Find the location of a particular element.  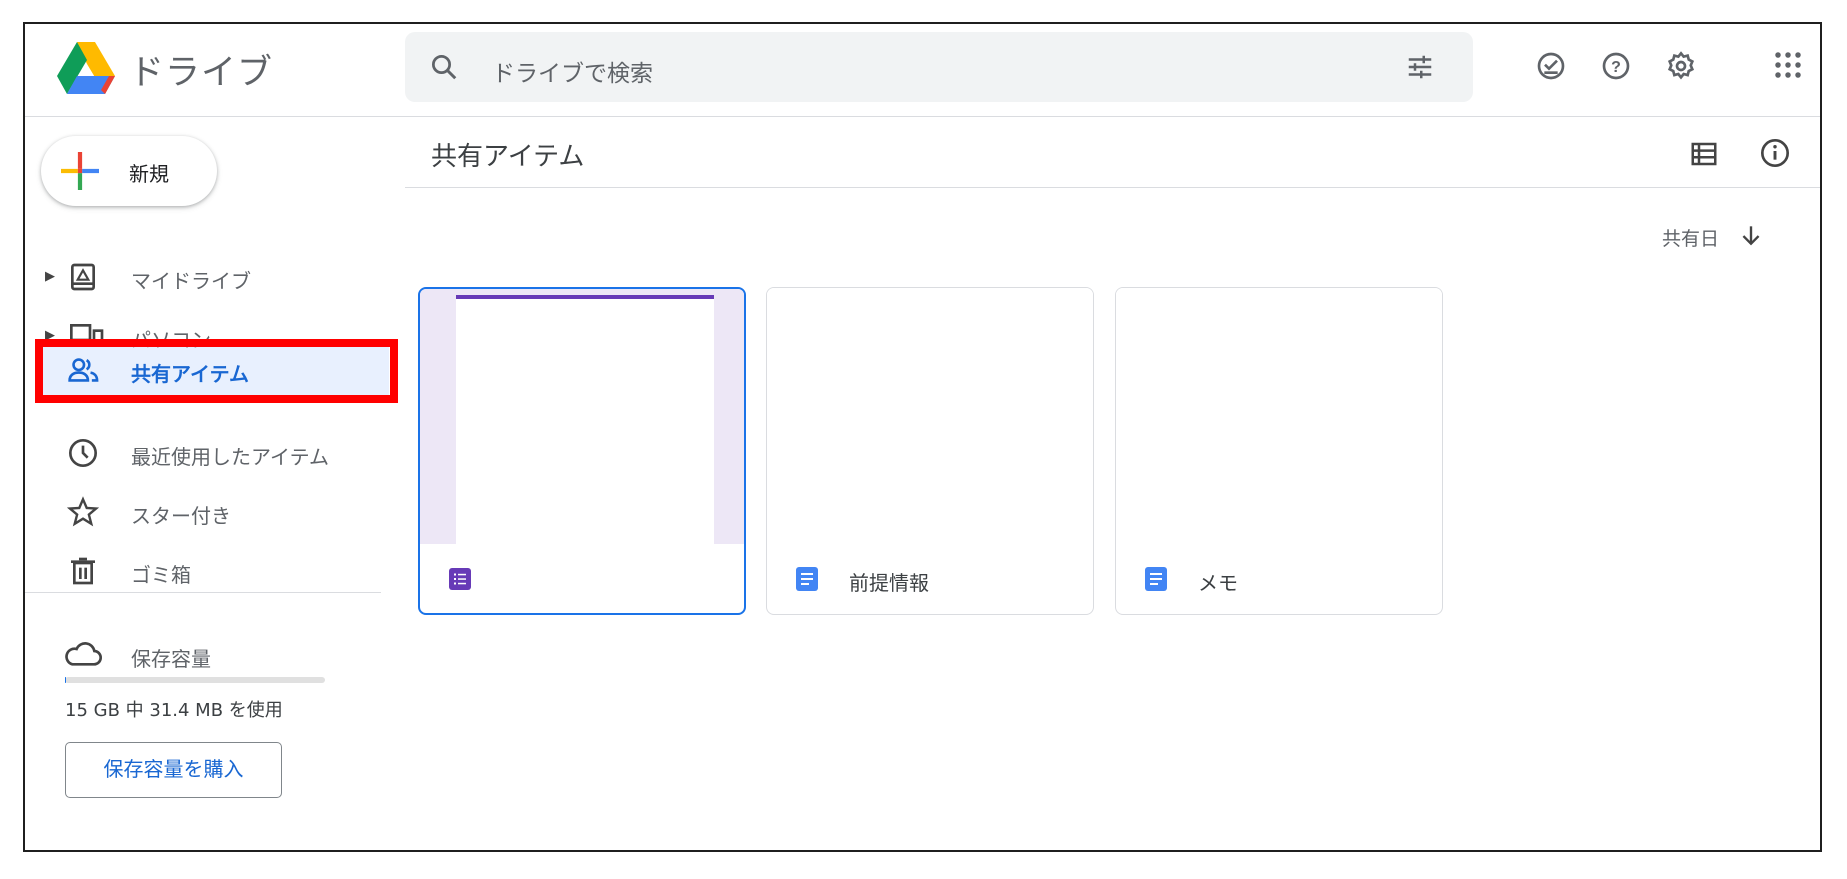

sidebar-item-label: 最近使用したアイテム is located at coordinates (230, 457).